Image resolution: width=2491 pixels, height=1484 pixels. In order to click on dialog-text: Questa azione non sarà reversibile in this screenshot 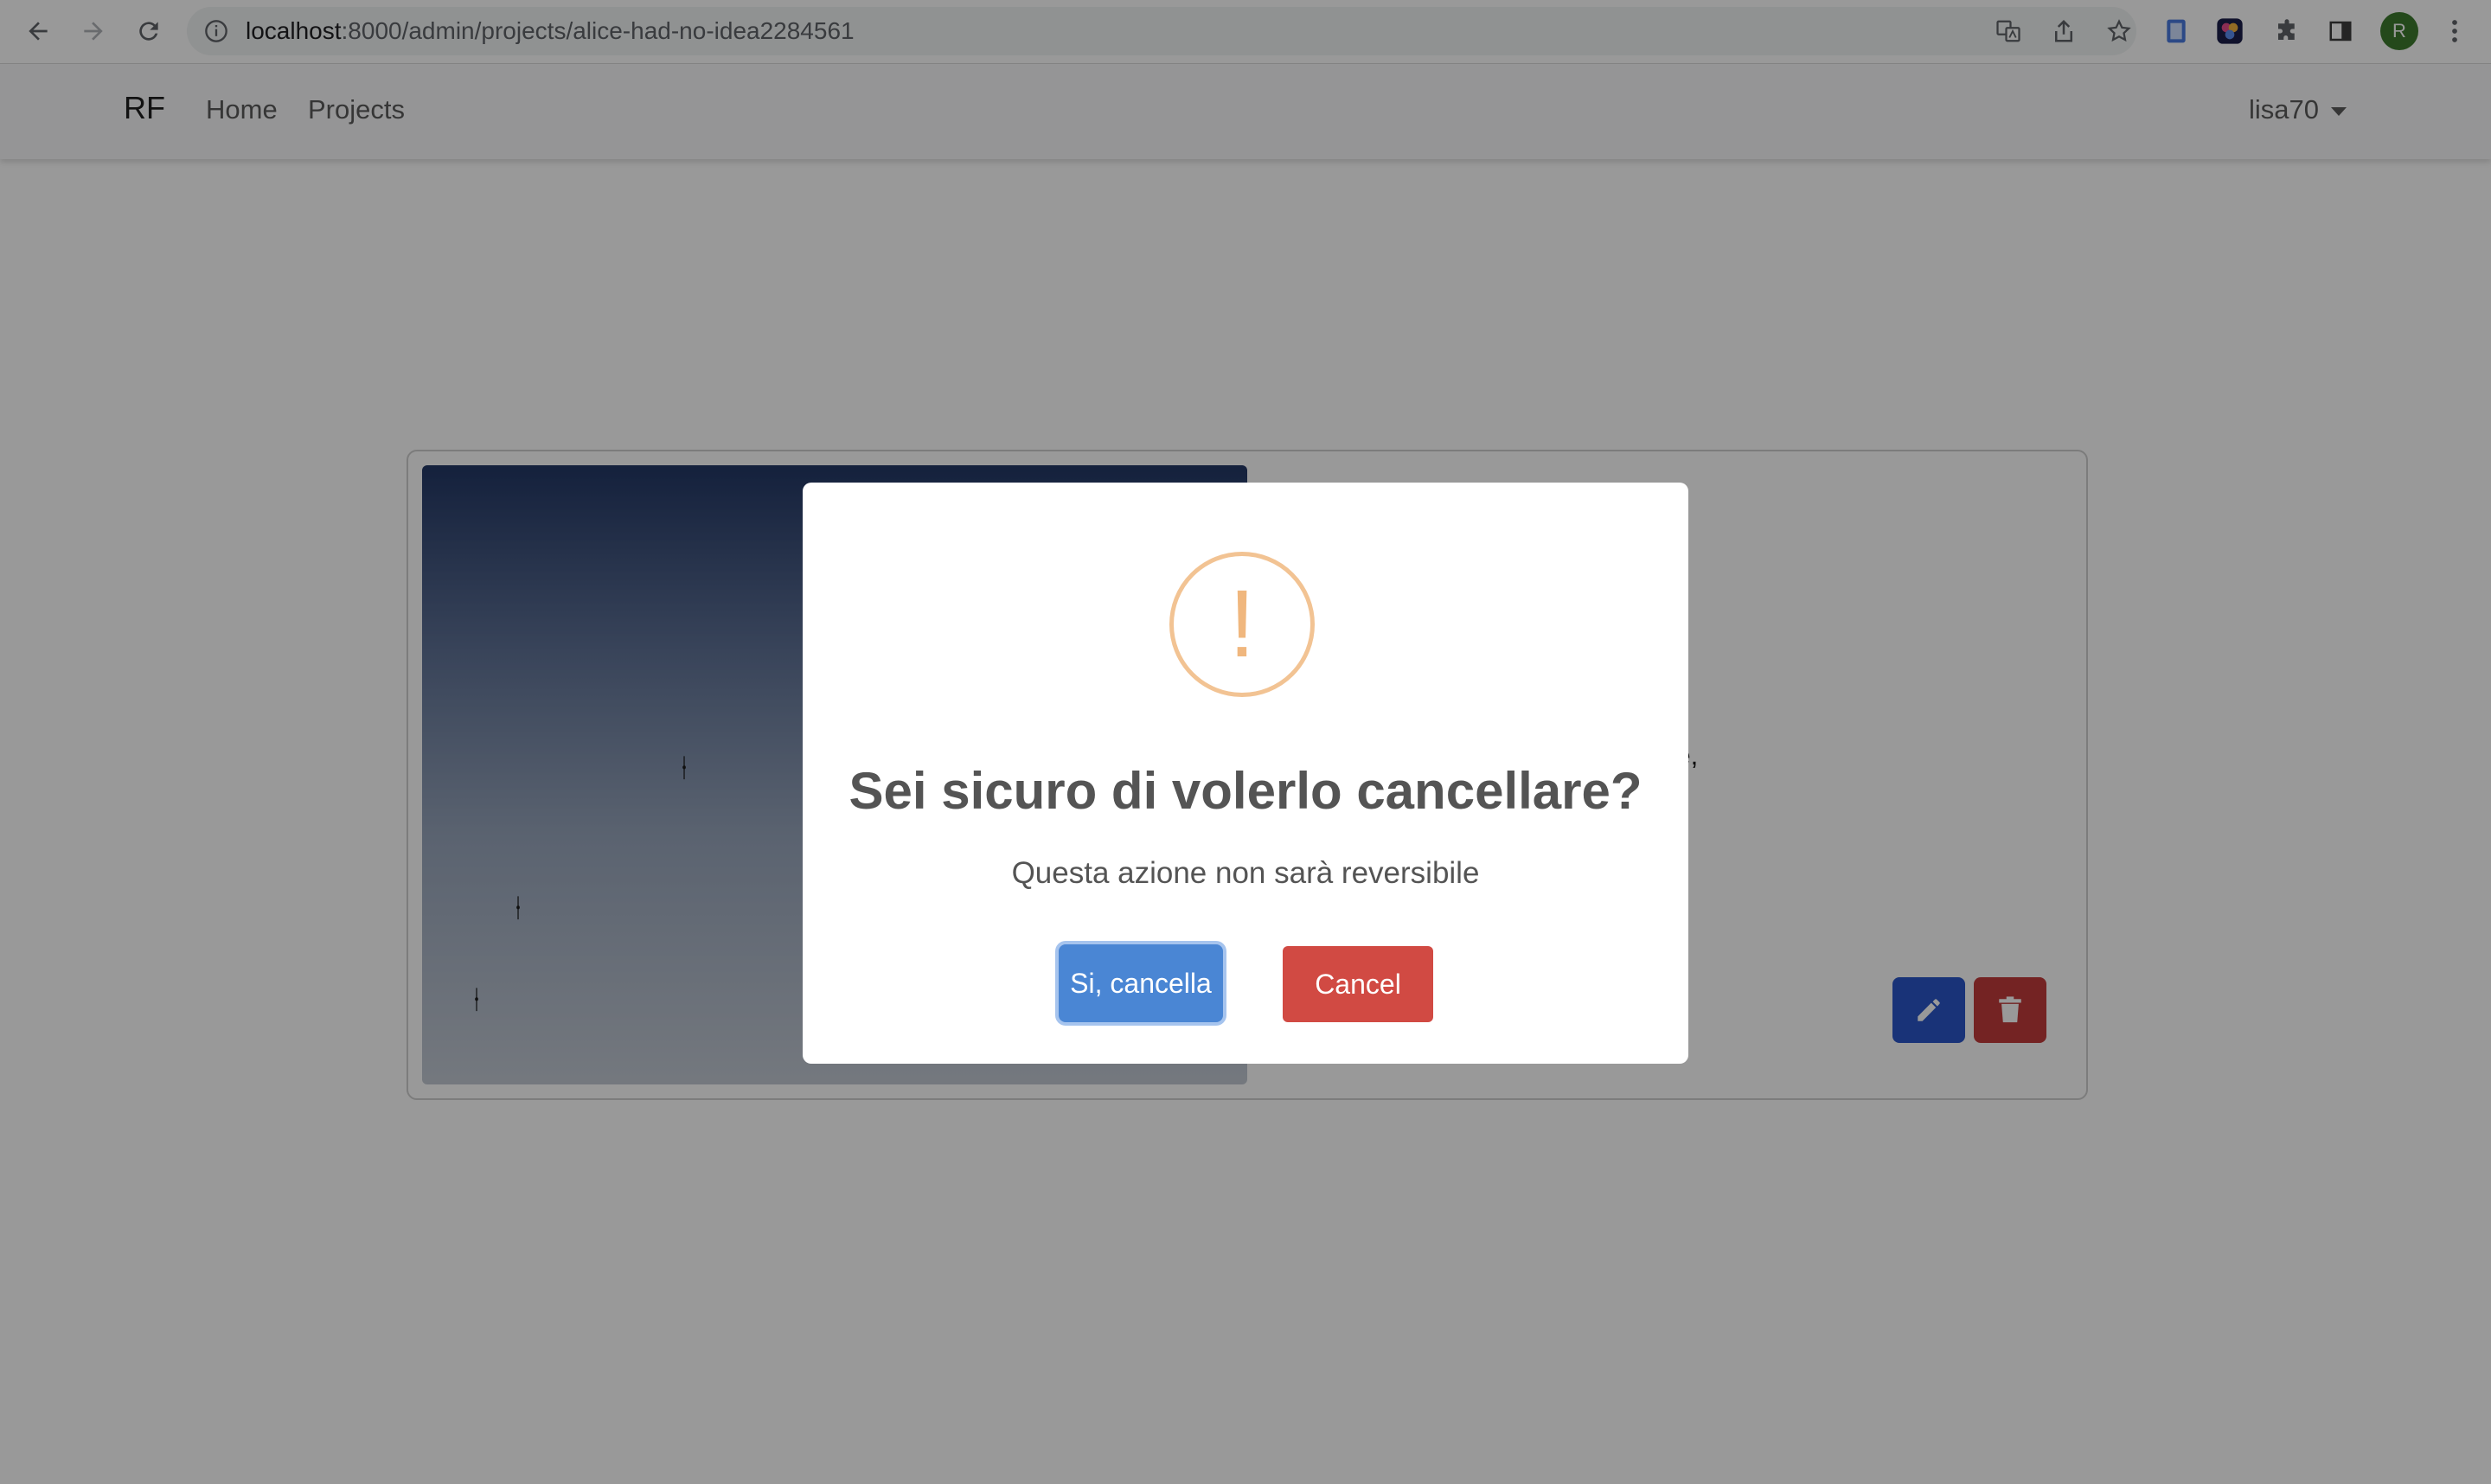, I will do `click(1246, 873)`.